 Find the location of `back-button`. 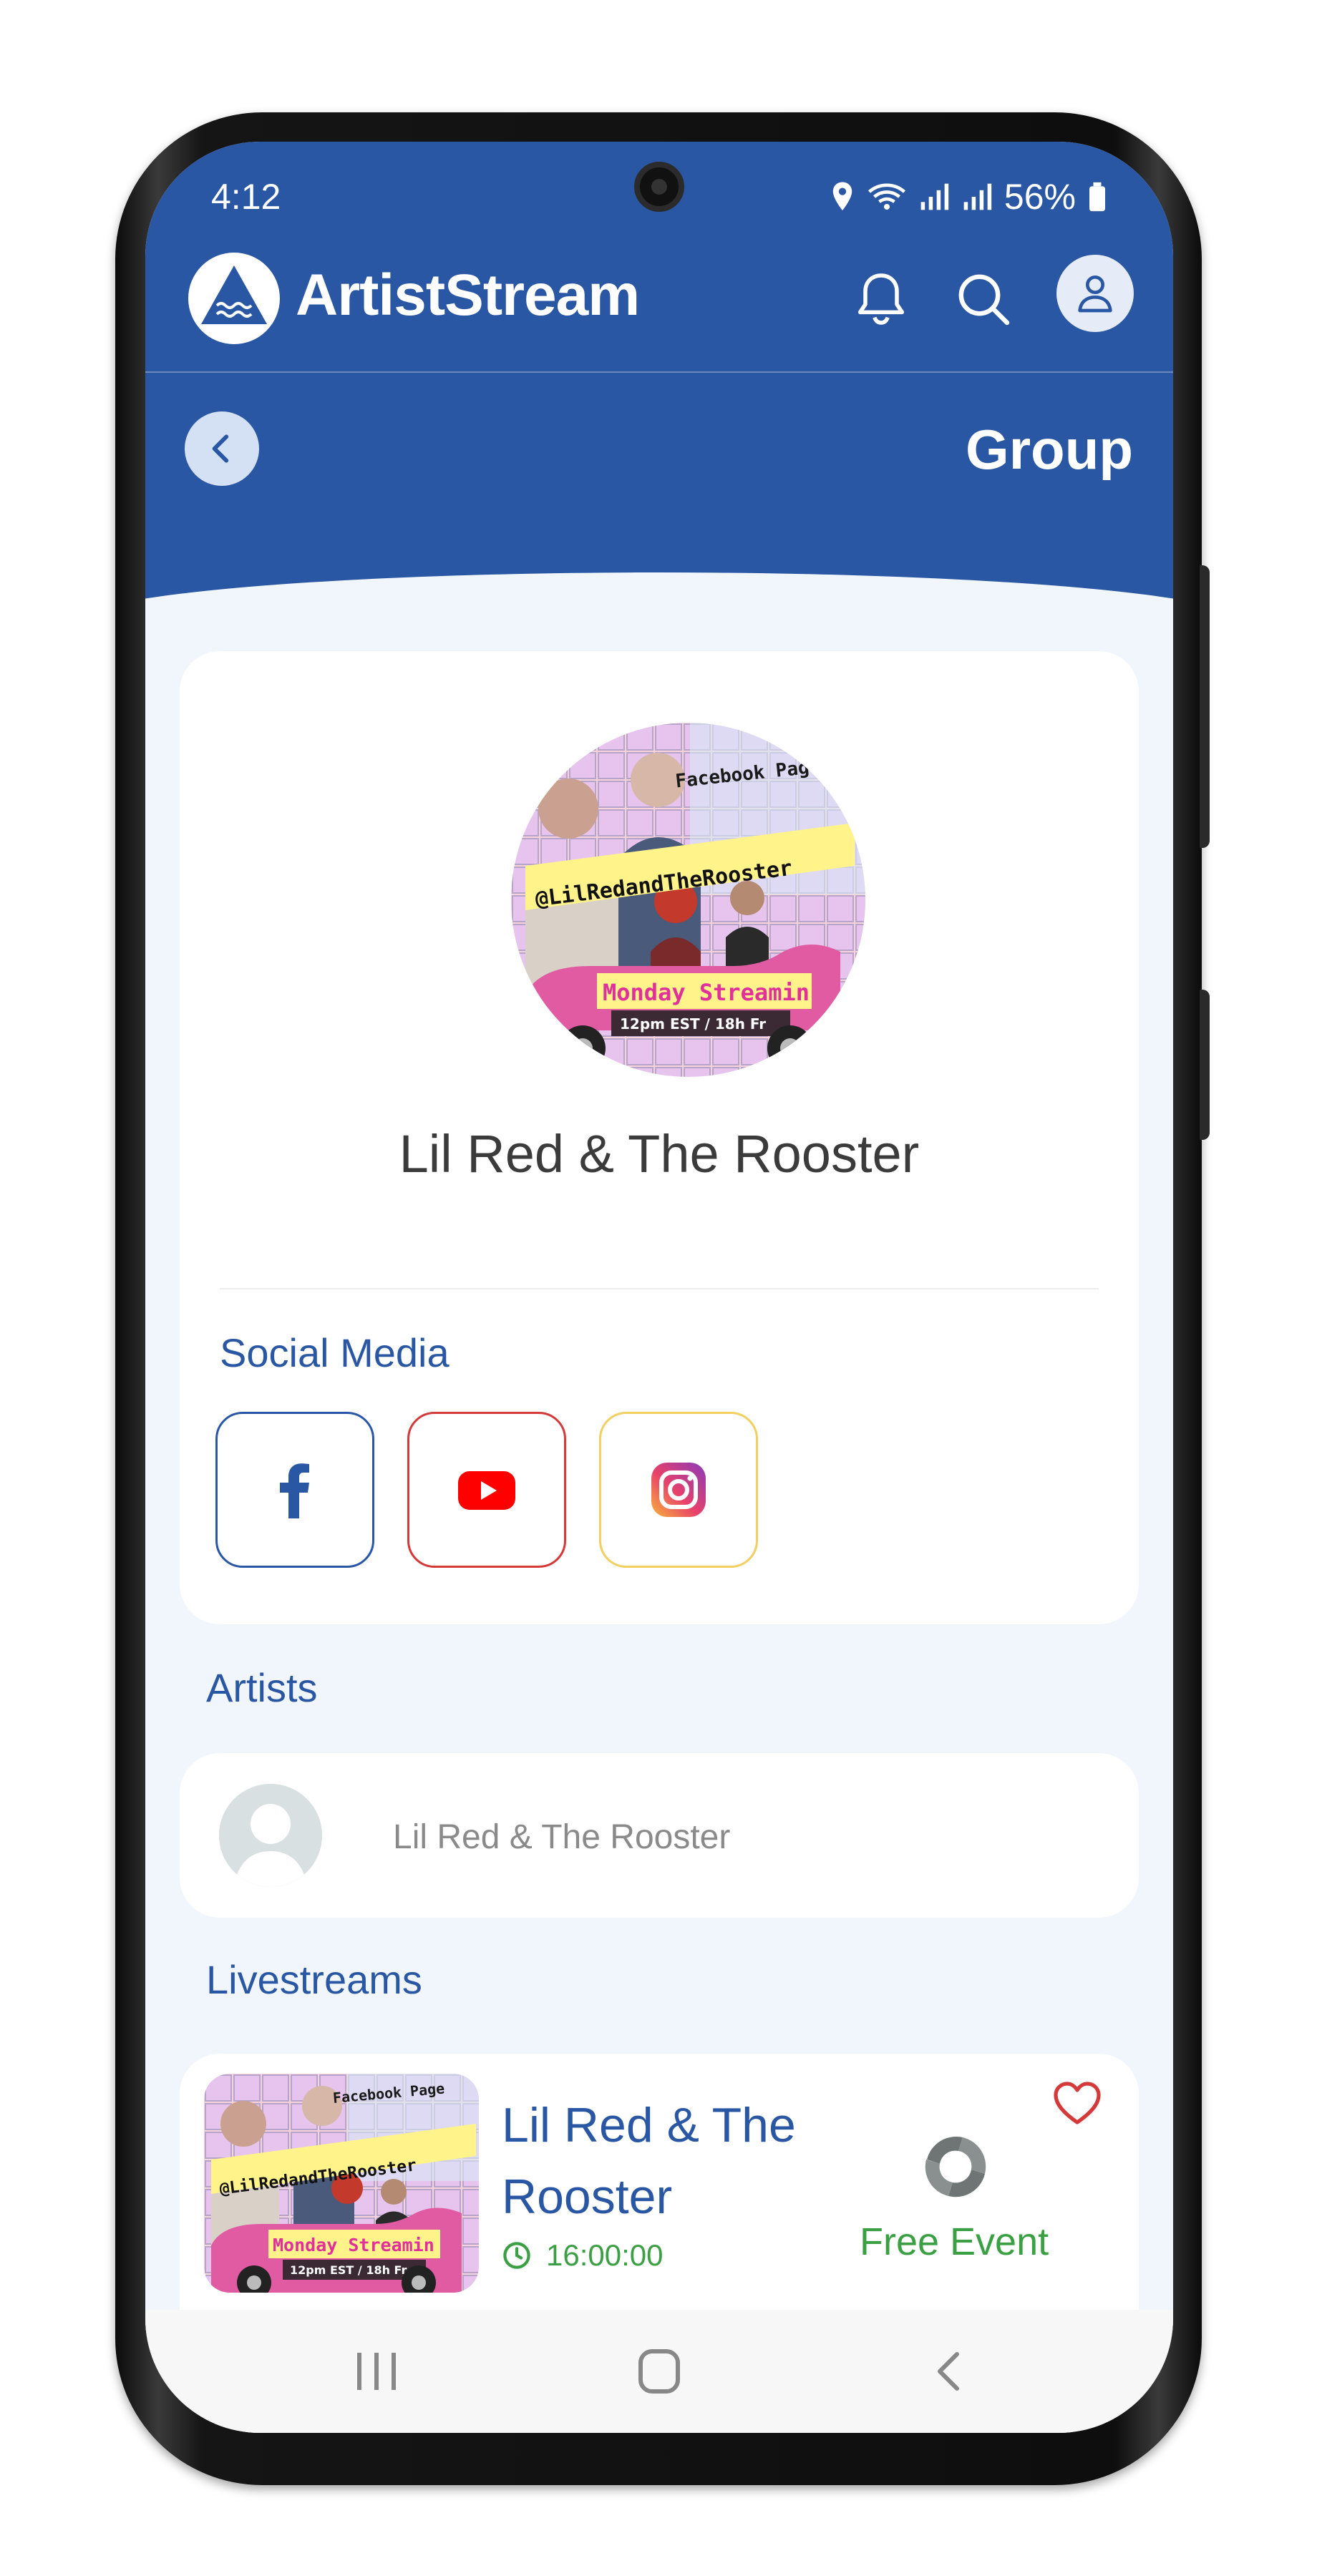

back-button is located at coordinates (222, 448).